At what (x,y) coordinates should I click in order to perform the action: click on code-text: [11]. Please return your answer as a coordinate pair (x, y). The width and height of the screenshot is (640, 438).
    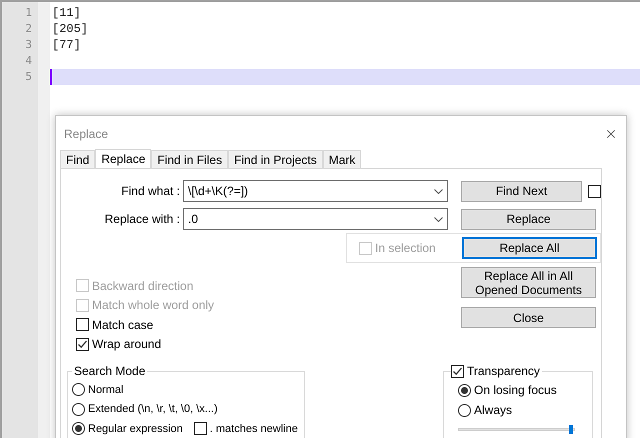
    Looking at the image, I should click on (66, 13).